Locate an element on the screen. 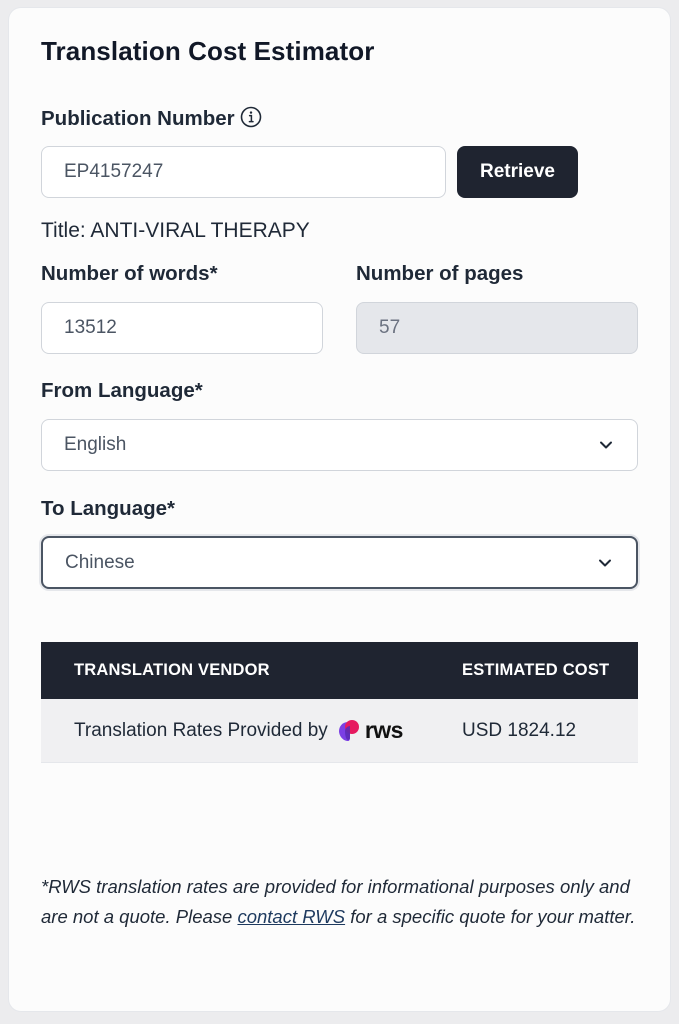 This screenshot has height=1024, width=679. table-header: TRANSLATION VENDOR ESTIMATED COST is located at coordinates (339, 670).